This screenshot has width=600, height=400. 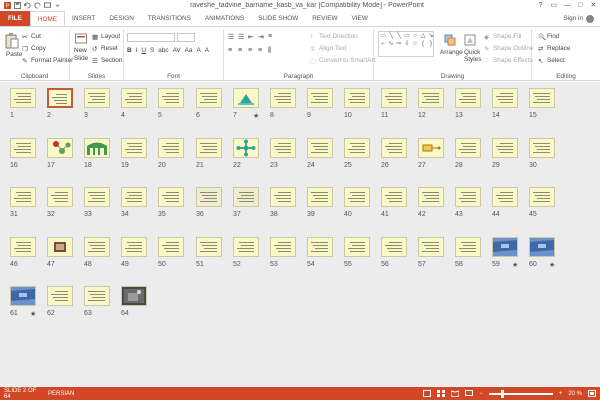 What do you see at coordinates (399, 36) in the screenshot?
I see `shape-line2-icon: ╲` at bounding box center [399, 36].